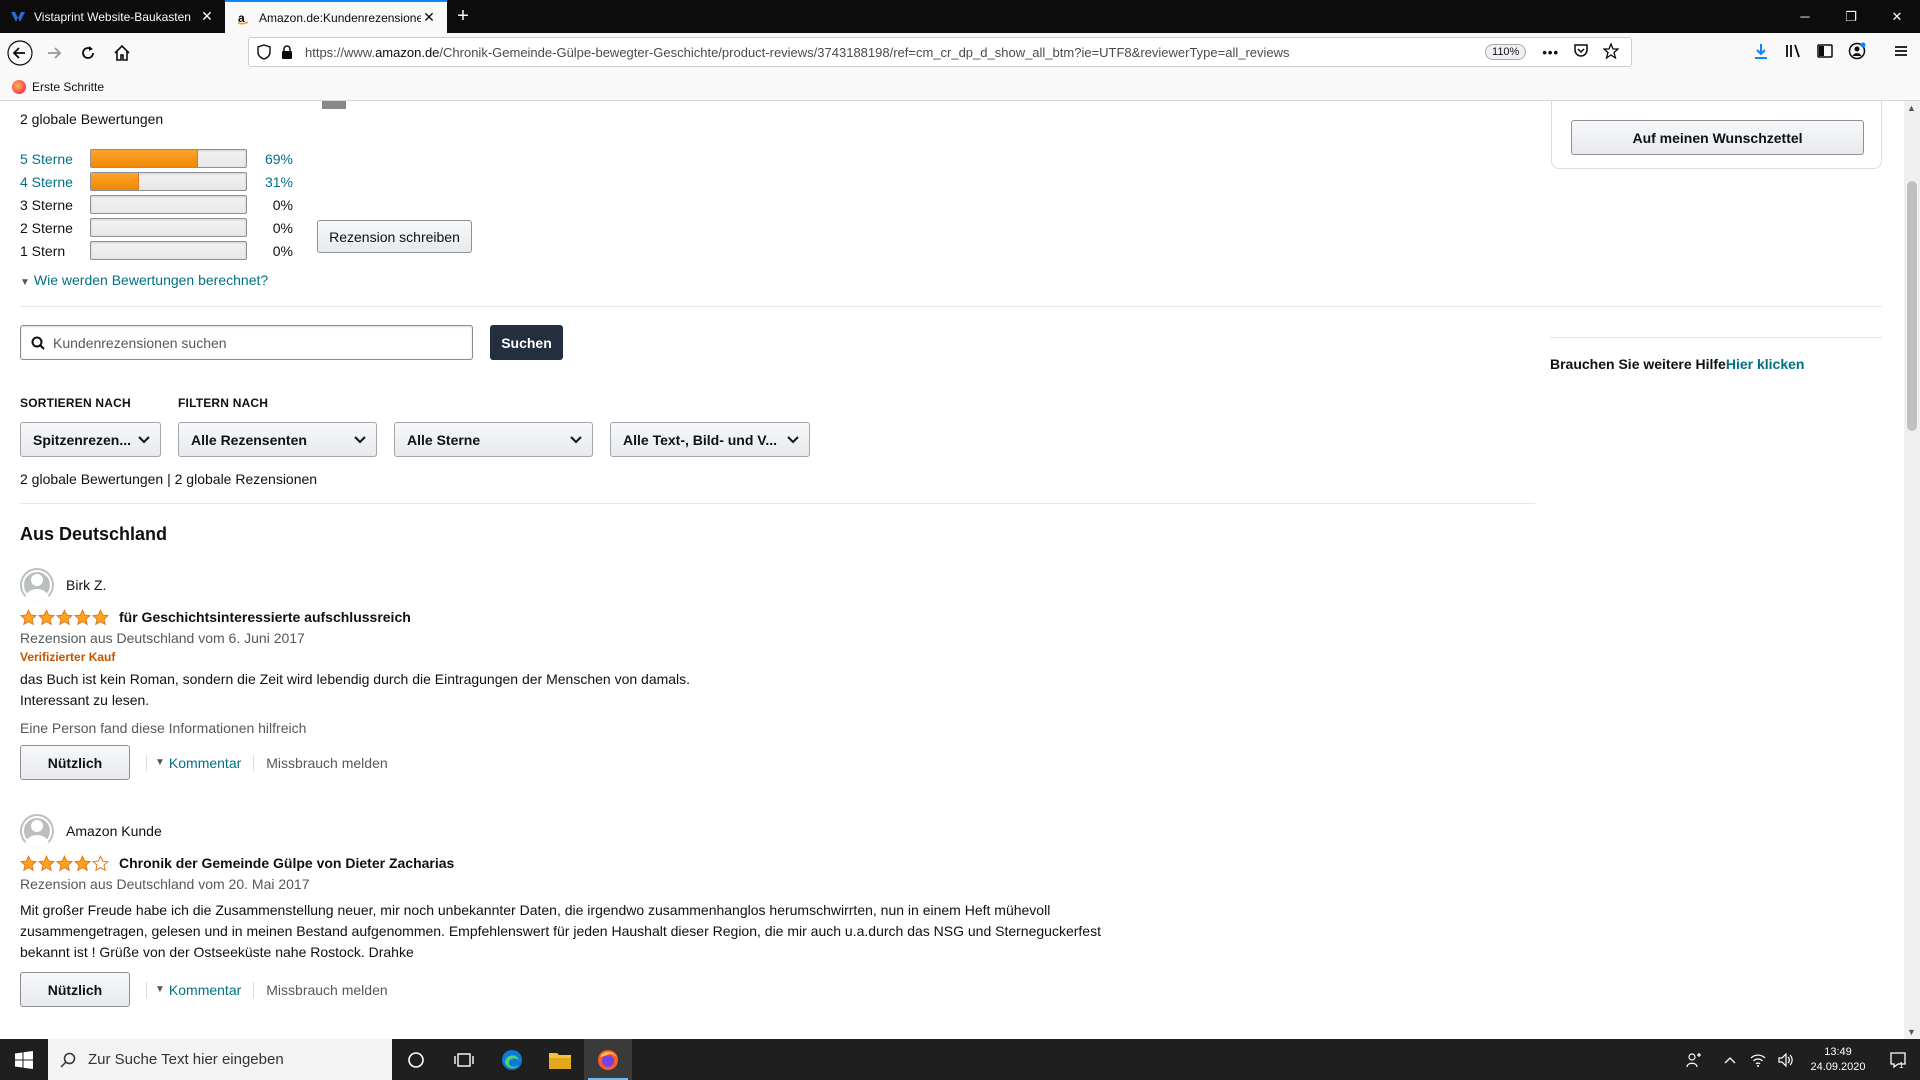 The height and width of the screenshot is (1080, 1920). What do you see at coordinates (560, 1059) in the screenshot?
I see `file-explorer-icon` at bounding box center [560, 1059].